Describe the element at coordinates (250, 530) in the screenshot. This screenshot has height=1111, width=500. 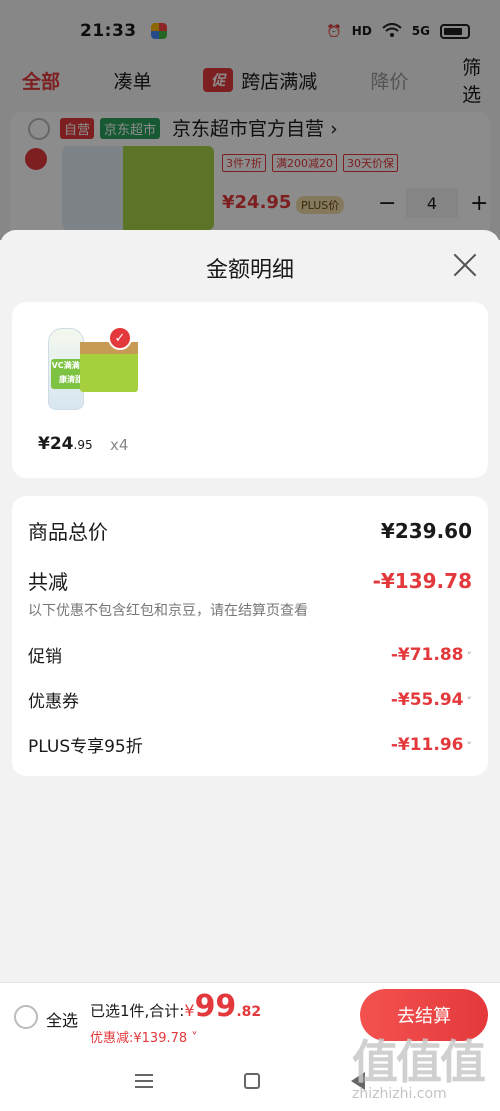
I see `goods-total-row: 商品总价 ¥239.60` at that location.